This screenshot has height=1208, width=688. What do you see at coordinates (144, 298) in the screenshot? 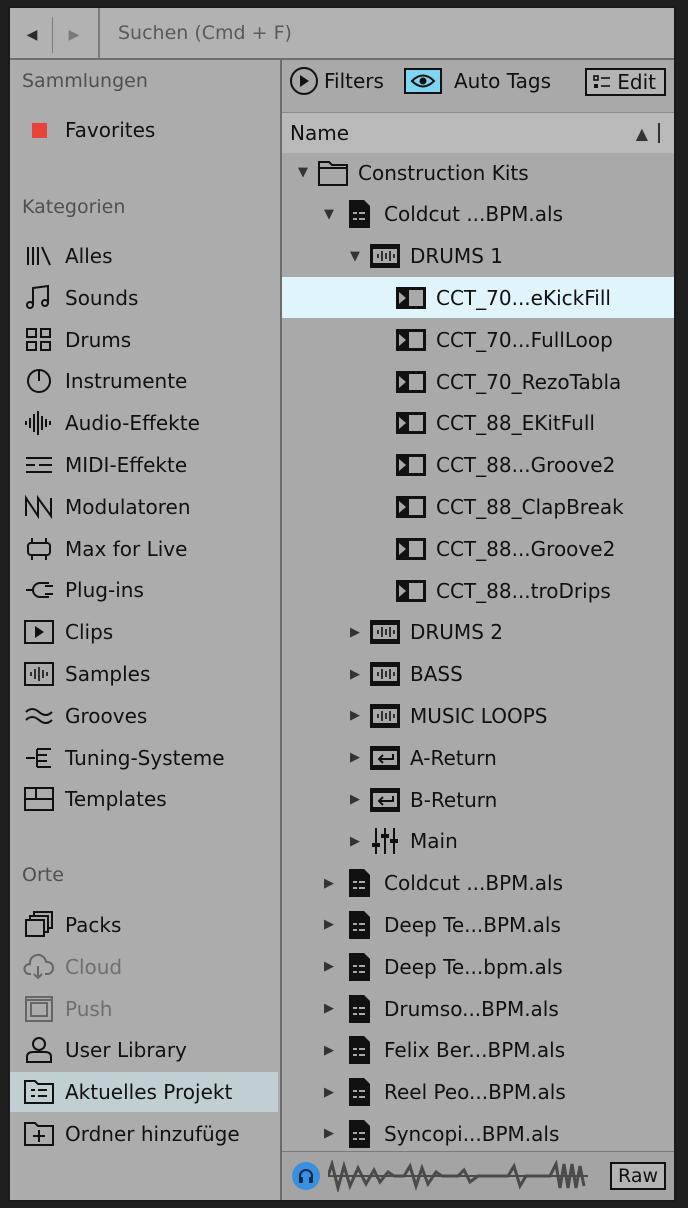
I see `sidebar-item-sounds: Sounds` at bounding box center [144, 298].